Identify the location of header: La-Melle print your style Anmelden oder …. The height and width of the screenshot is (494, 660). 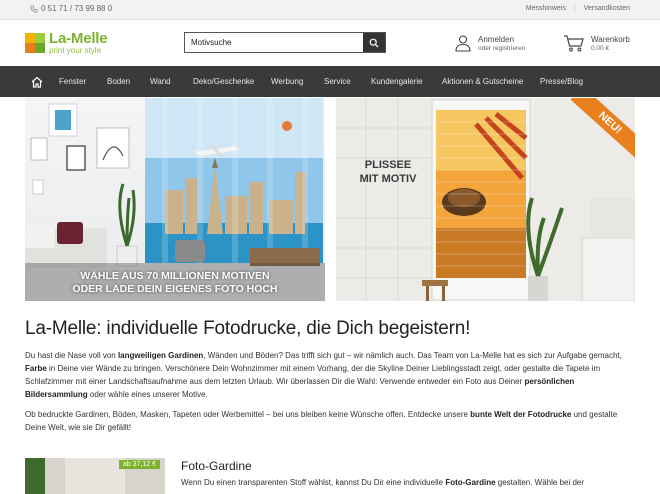
(330, 43).